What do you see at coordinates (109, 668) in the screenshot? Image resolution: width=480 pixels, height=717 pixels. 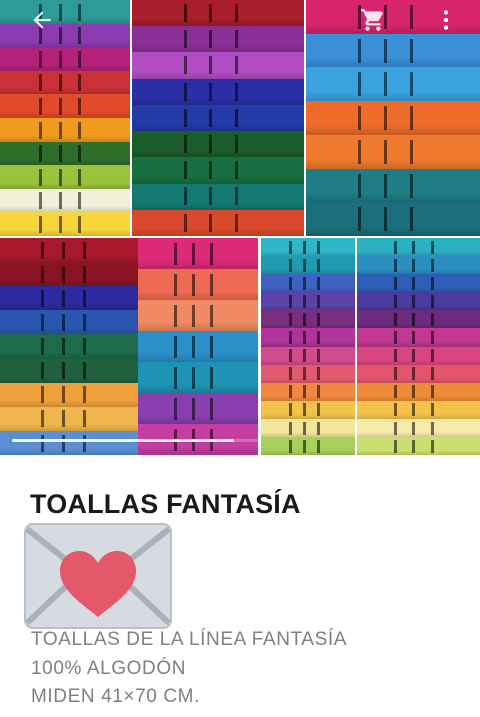 I see `description-line: 100% ALGODÓN` at bounding box center [109, 668].